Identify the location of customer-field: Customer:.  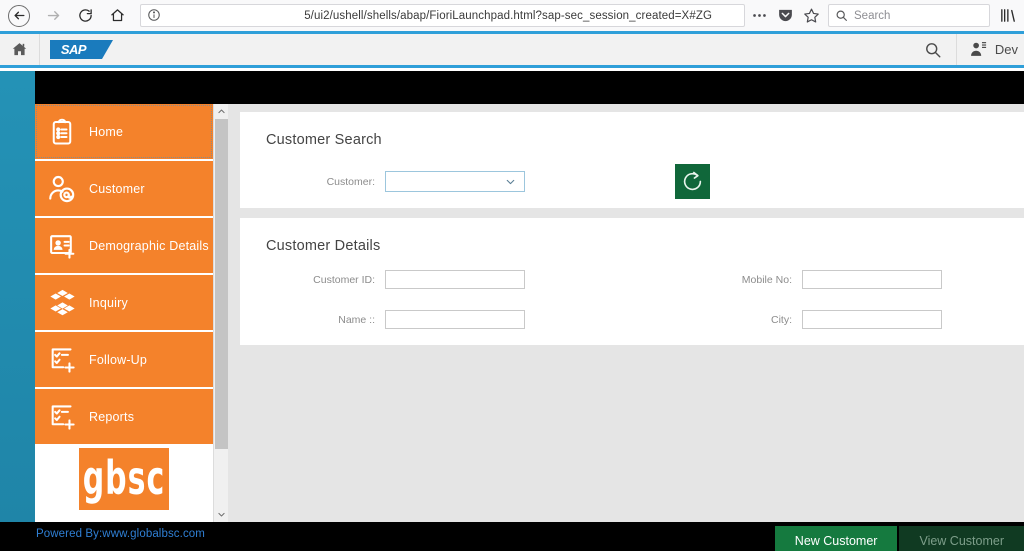
(382, 181).